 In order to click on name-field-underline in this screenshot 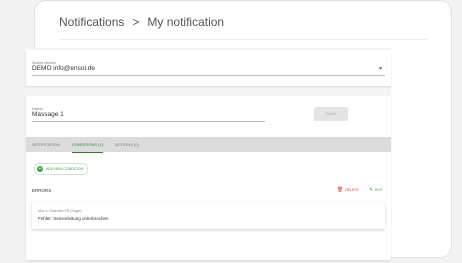, I will do `click(148, 121)`.